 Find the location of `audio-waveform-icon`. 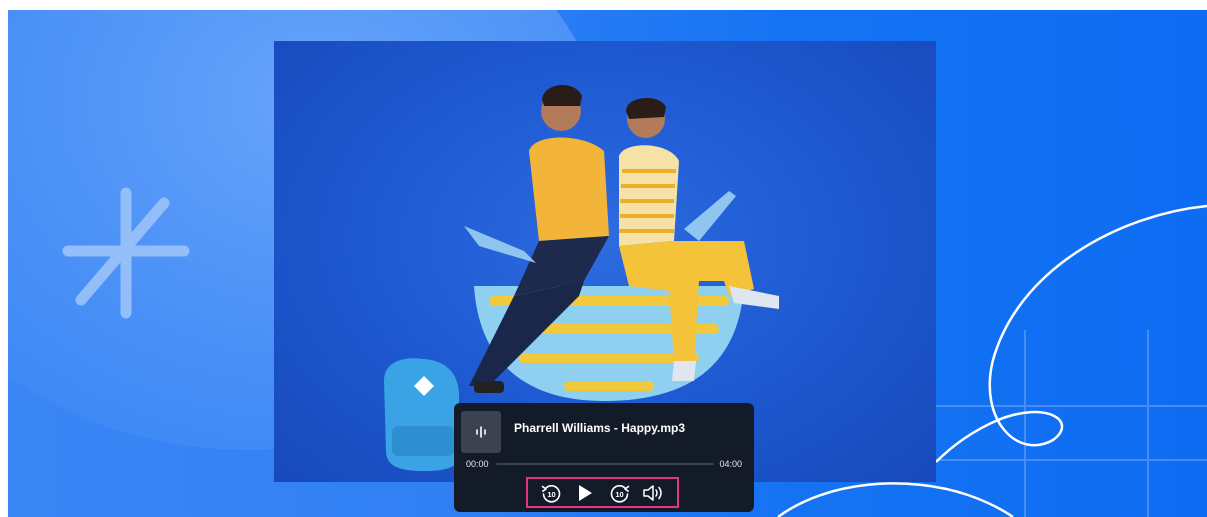

audio-waveform-icon is located at coordinates (481, 432).